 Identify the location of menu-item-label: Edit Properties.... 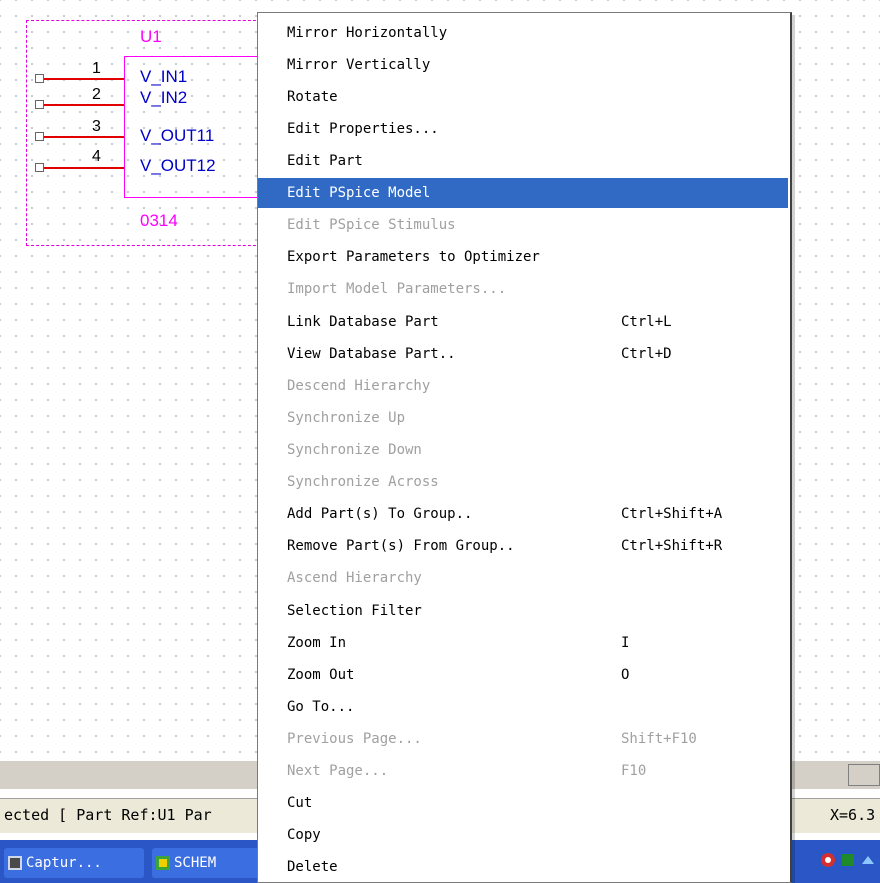
(363, 129).